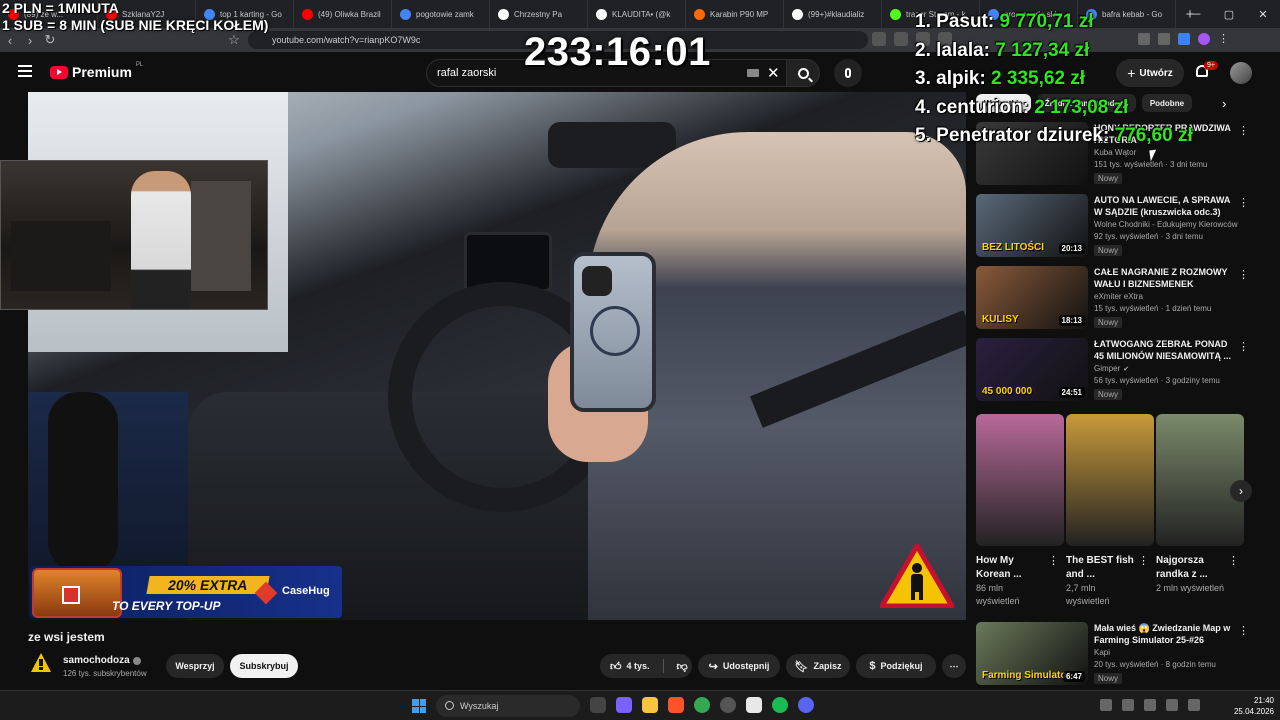 This screenshot has width=1280, height=720. I want to click on zoom-icon, so click(901, 39).